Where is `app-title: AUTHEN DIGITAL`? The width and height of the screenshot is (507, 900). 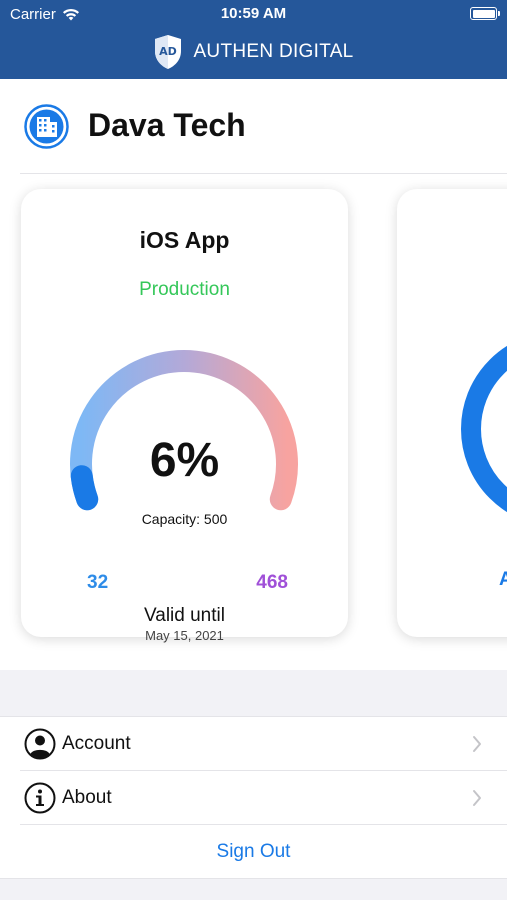 app-title: AUTHEN DIGITAL is located at coordinates (273, 51).